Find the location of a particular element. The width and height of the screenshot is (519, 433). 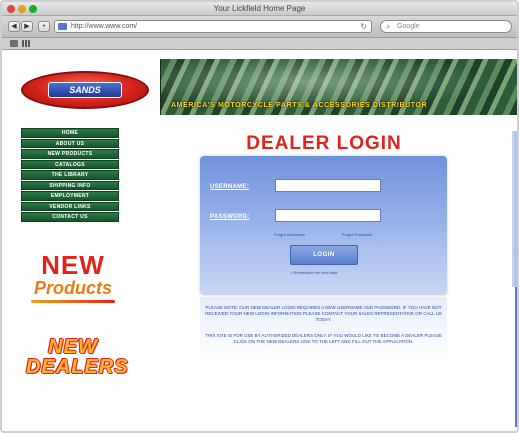

new-products-promo: NEW Products is located at coordinates (73, 277).